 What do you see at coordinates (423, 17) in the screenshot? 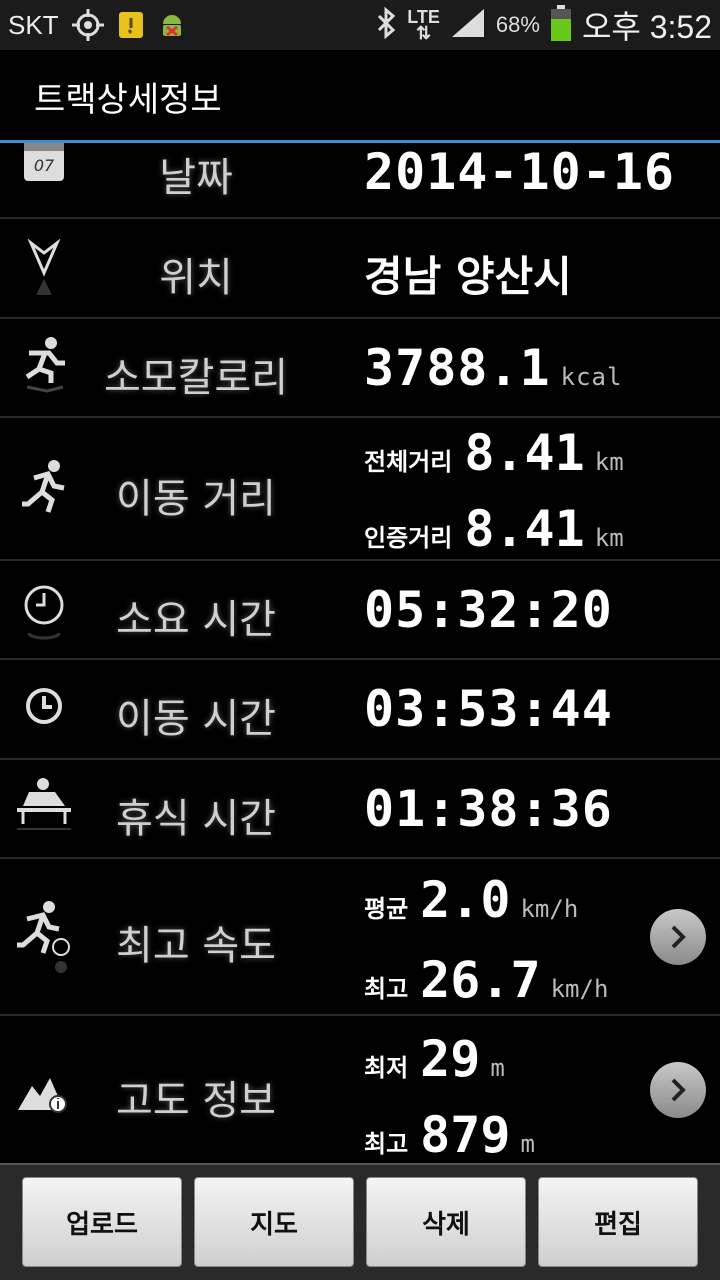
I see `network-label: LTE` at bounding box center [423, 17].